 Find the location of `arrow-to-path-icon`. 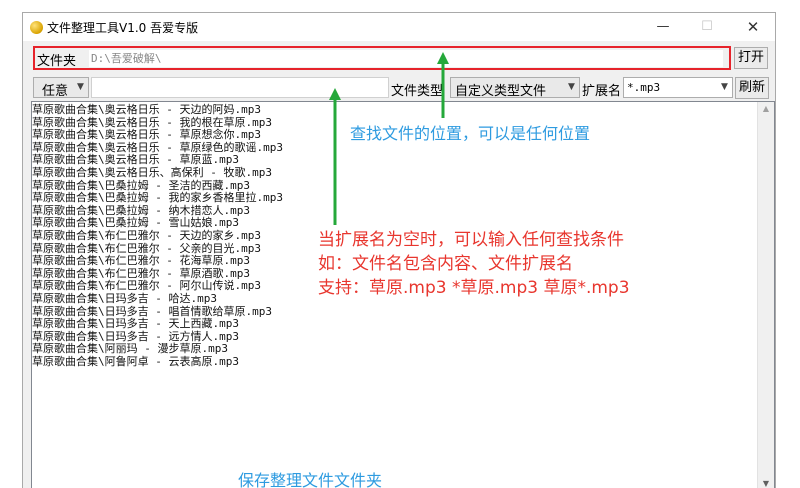

arrow-to-path-icon is located at coordinates (443, 85).